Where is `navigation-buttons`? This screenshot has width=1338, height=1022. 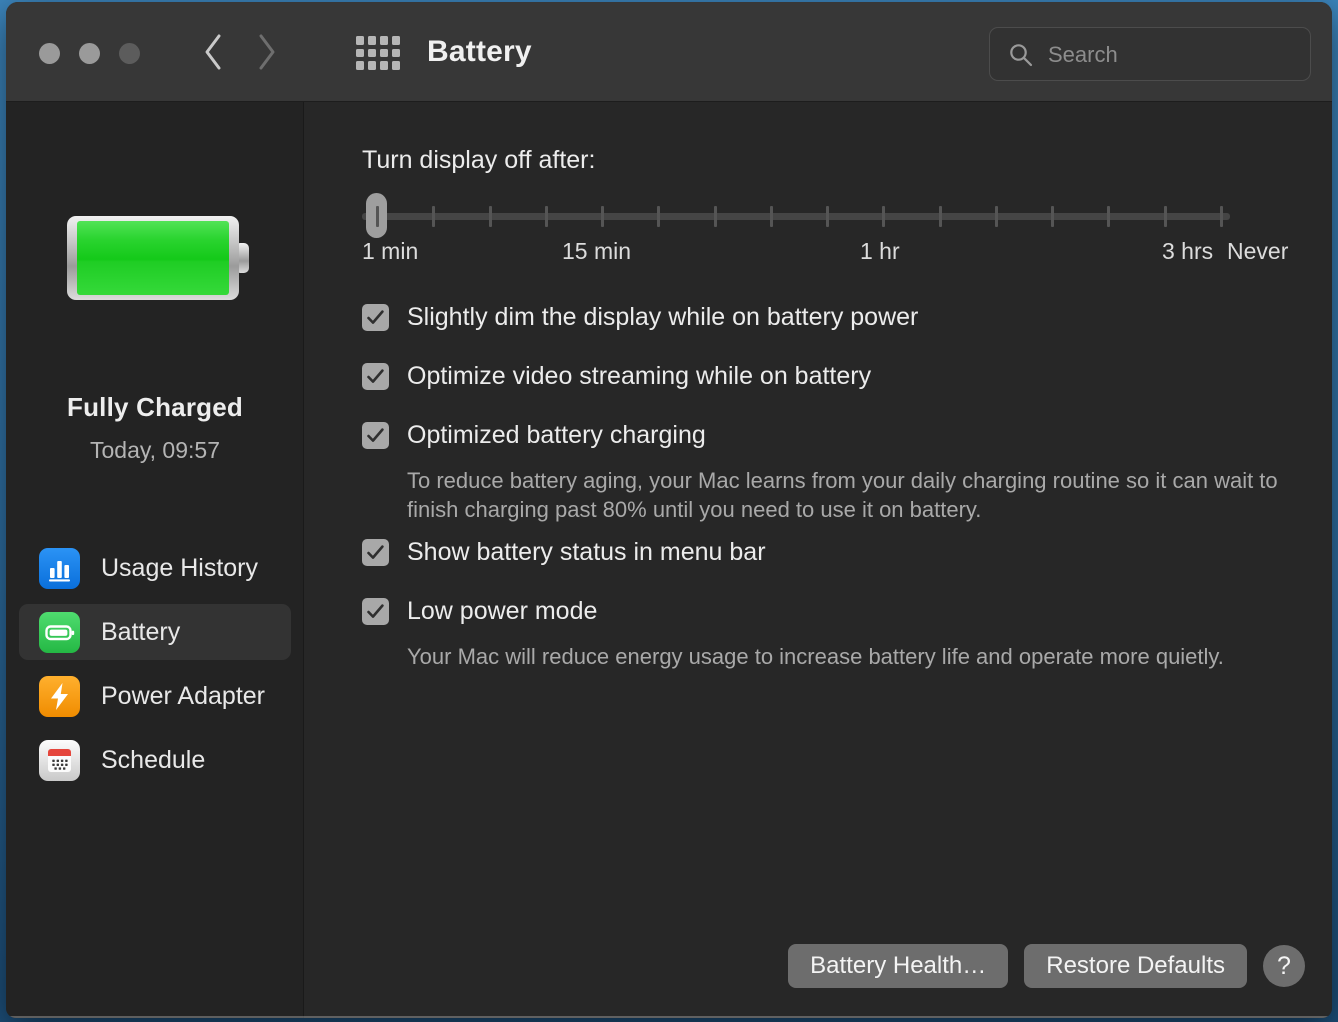 navigation-buttons is located at coordinates (240, 52).